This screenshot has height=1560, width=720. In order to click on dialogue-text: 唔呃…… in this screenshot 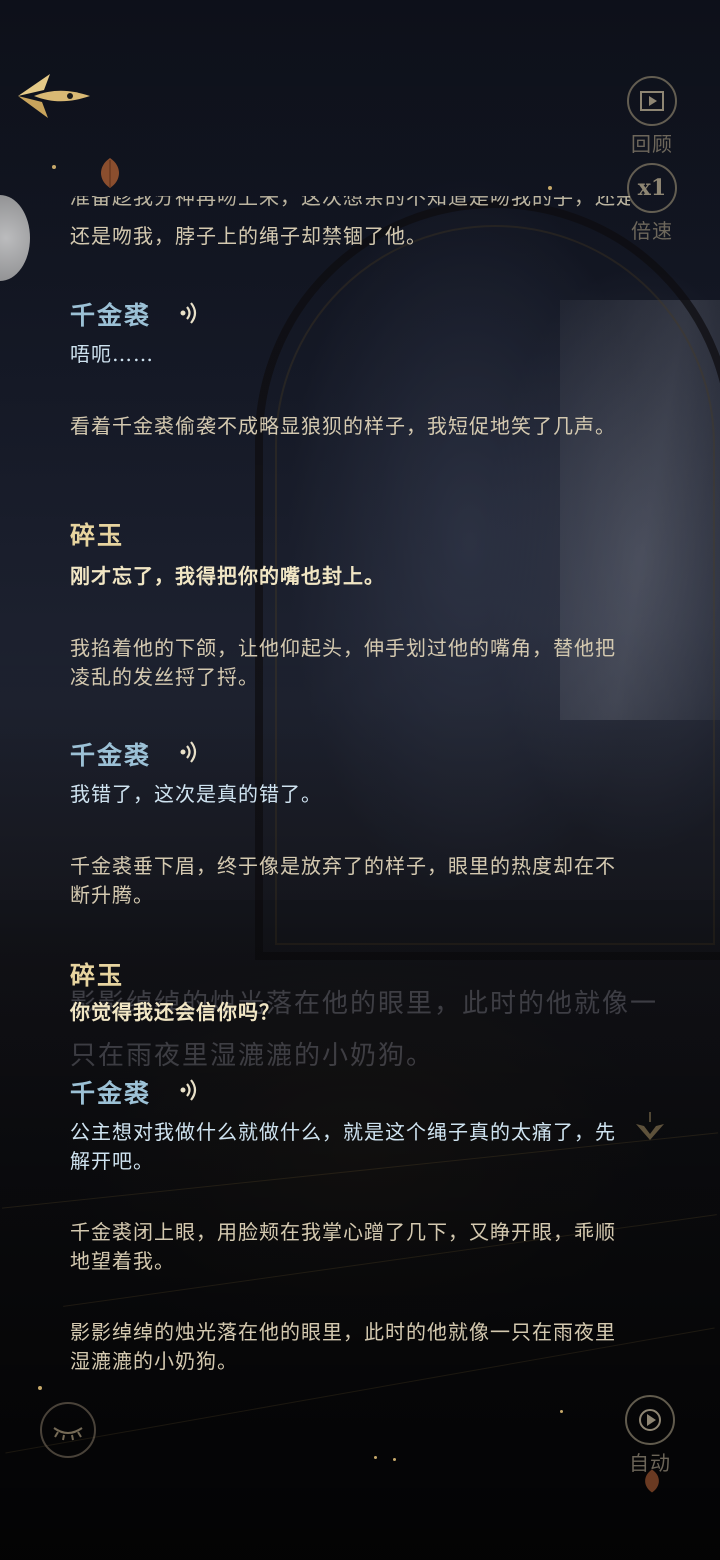, I will do `click(112, 354)`.